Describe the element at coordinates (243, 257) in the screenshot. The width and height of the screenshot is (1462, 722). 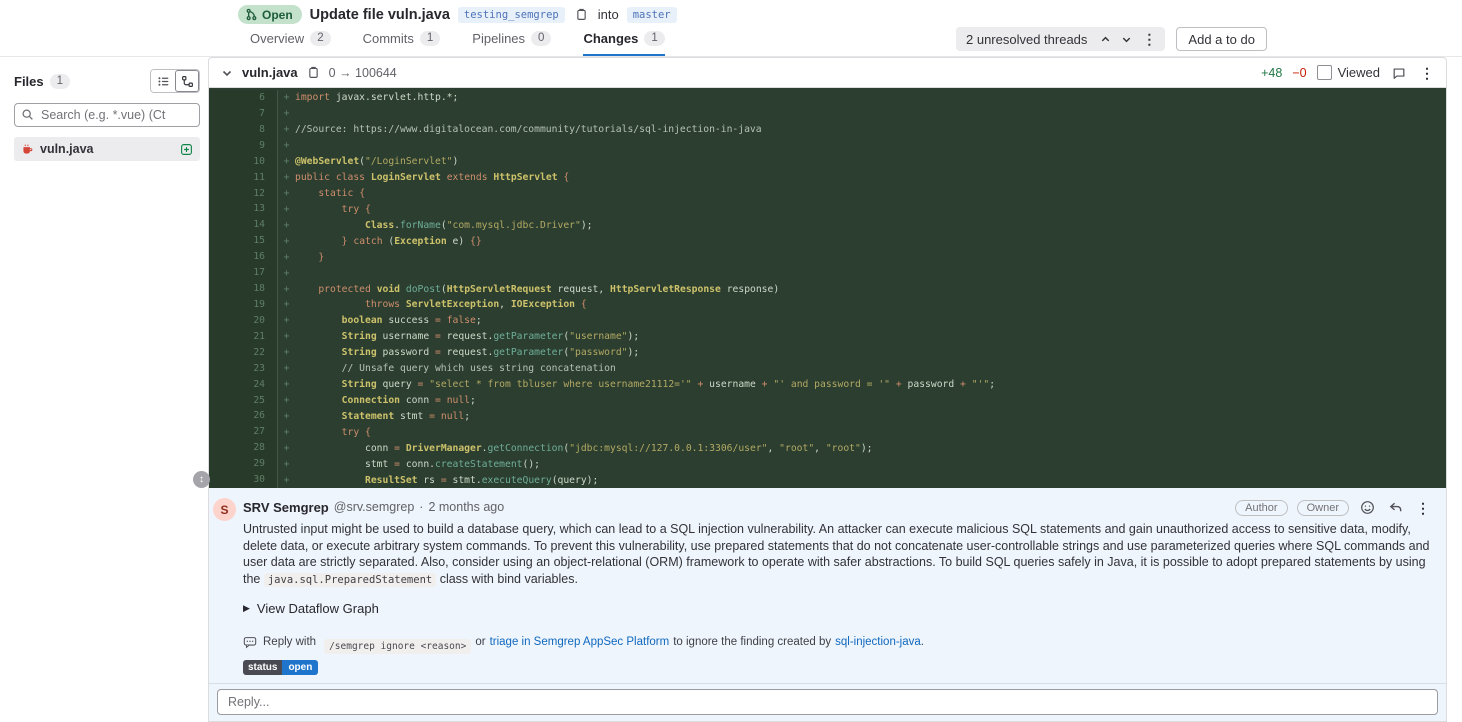
I see `line-number: 16` at that location.